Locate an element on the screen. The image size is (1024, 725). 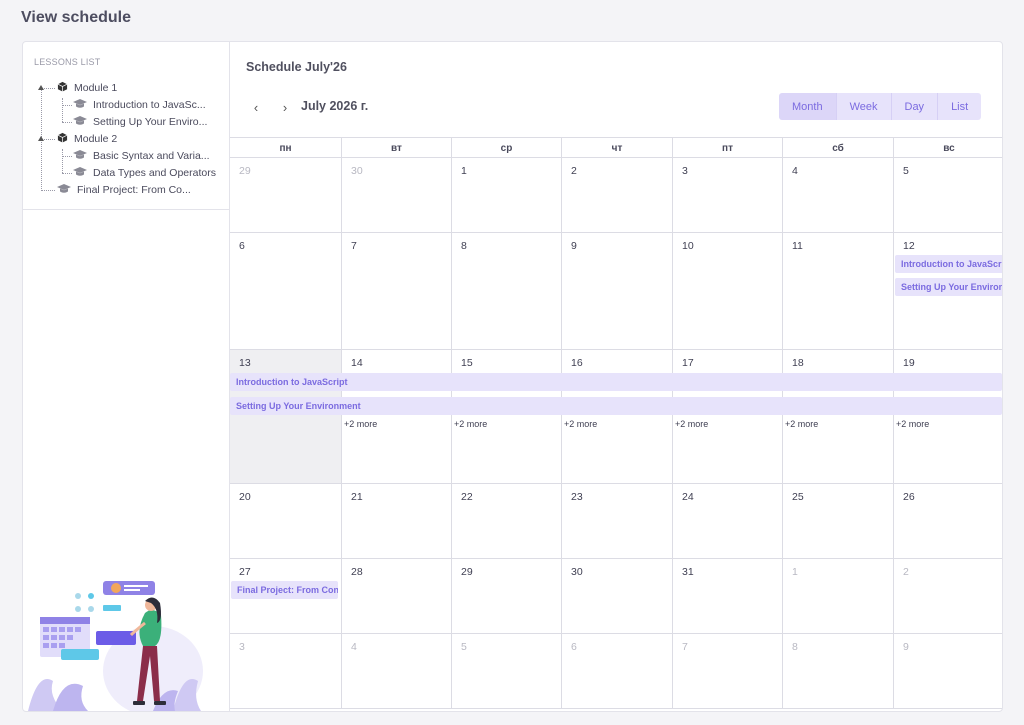
day-cell: 19 is located at coordinates (947, 417).